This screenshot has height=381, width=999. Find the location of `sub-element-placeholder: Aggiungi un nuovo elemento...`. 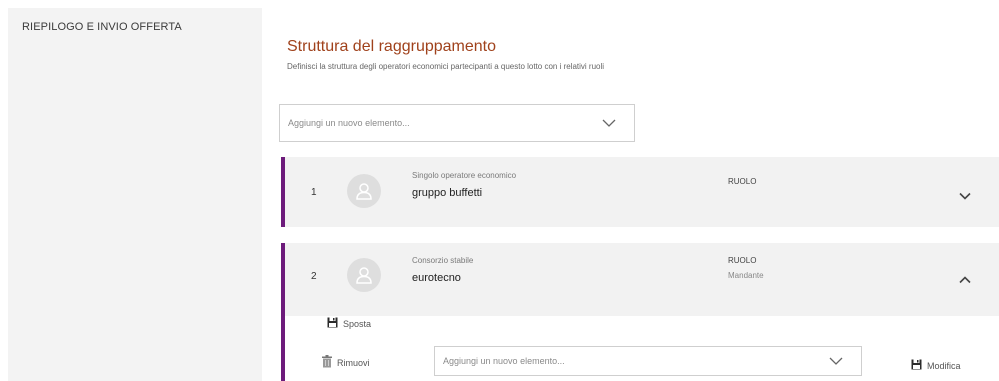

sub-element-placeholder: Aggiungi un nuovo elemento... is located at coordinates (504, 361).